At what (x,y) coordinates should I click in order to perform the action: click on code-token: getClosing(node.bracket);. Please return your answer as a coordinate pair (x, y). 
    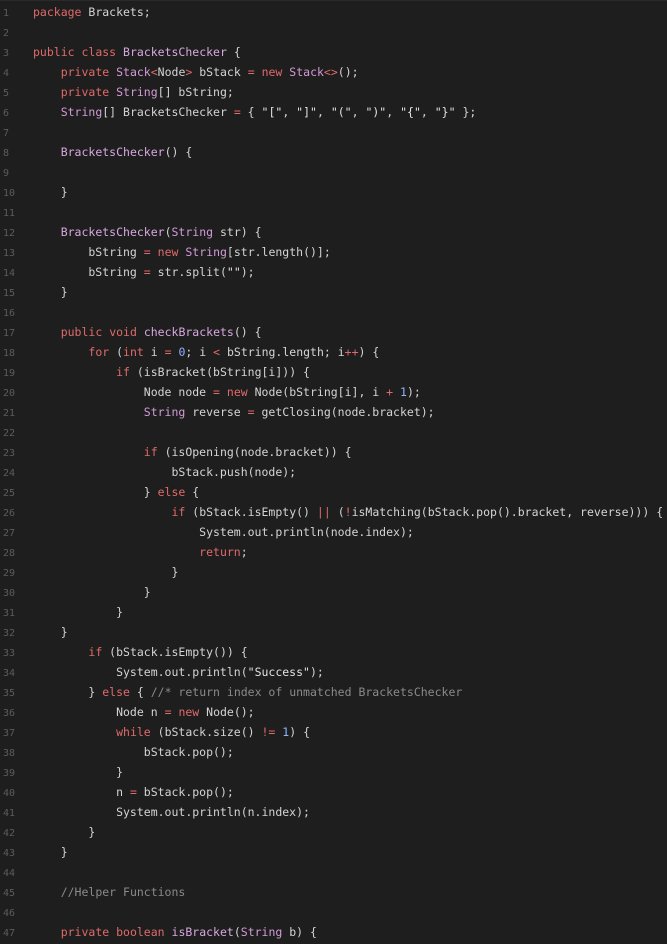
    Looking at the image, I should click on (344, 412).